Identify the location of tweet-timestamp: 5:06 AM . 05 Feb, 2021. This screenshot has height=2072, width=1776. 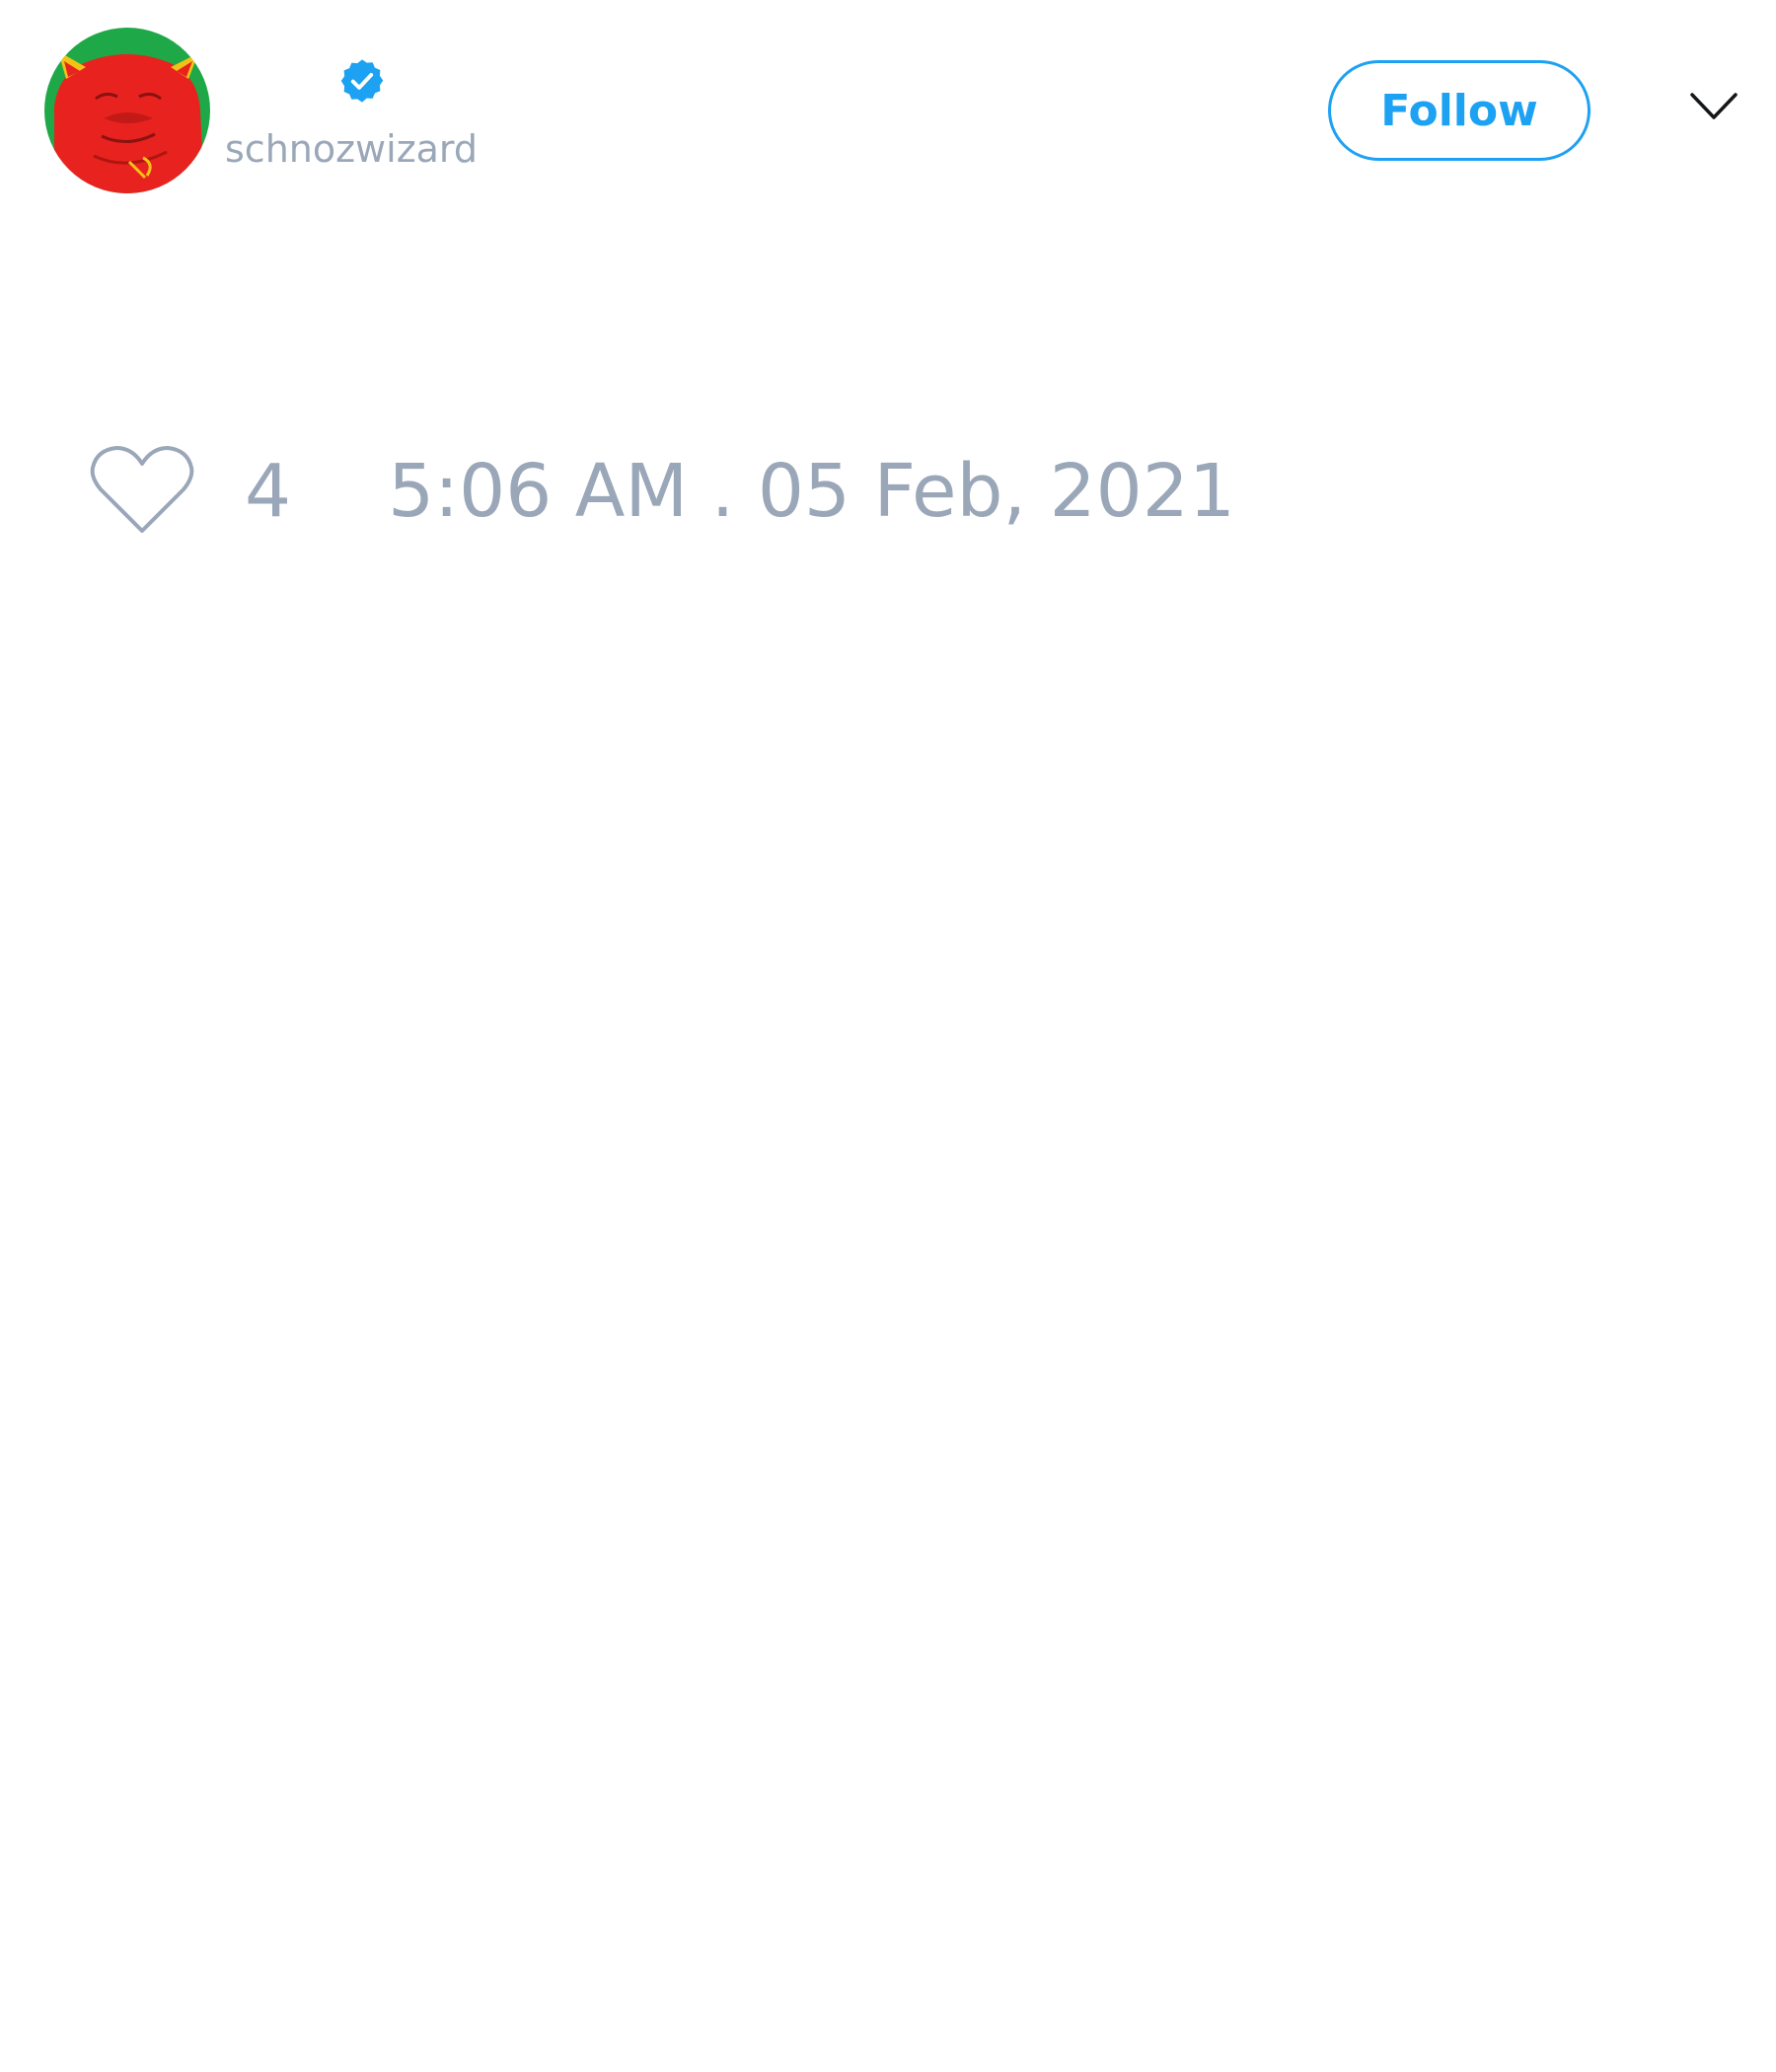
(812, 492).